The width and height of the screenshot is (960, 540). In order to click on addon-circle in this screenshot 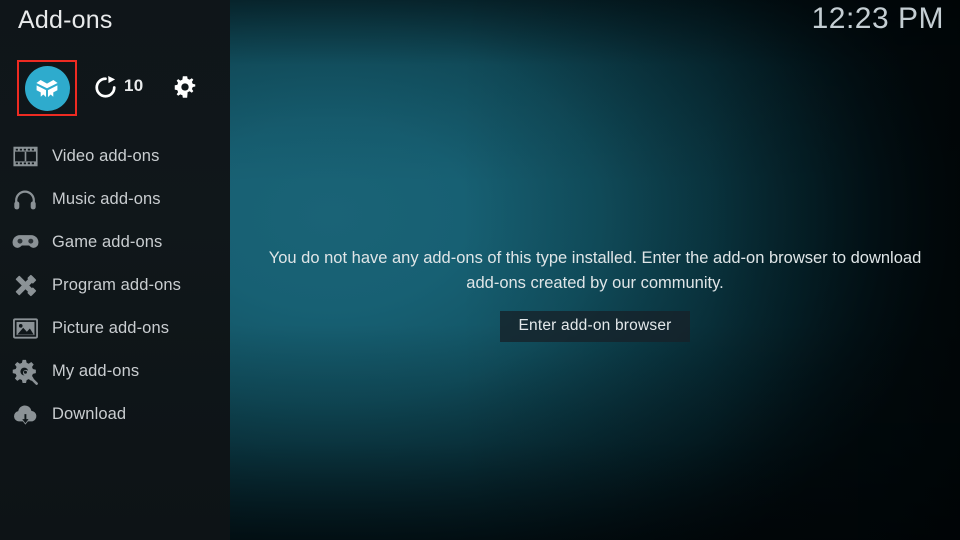, I will do `click(47, 88)`.